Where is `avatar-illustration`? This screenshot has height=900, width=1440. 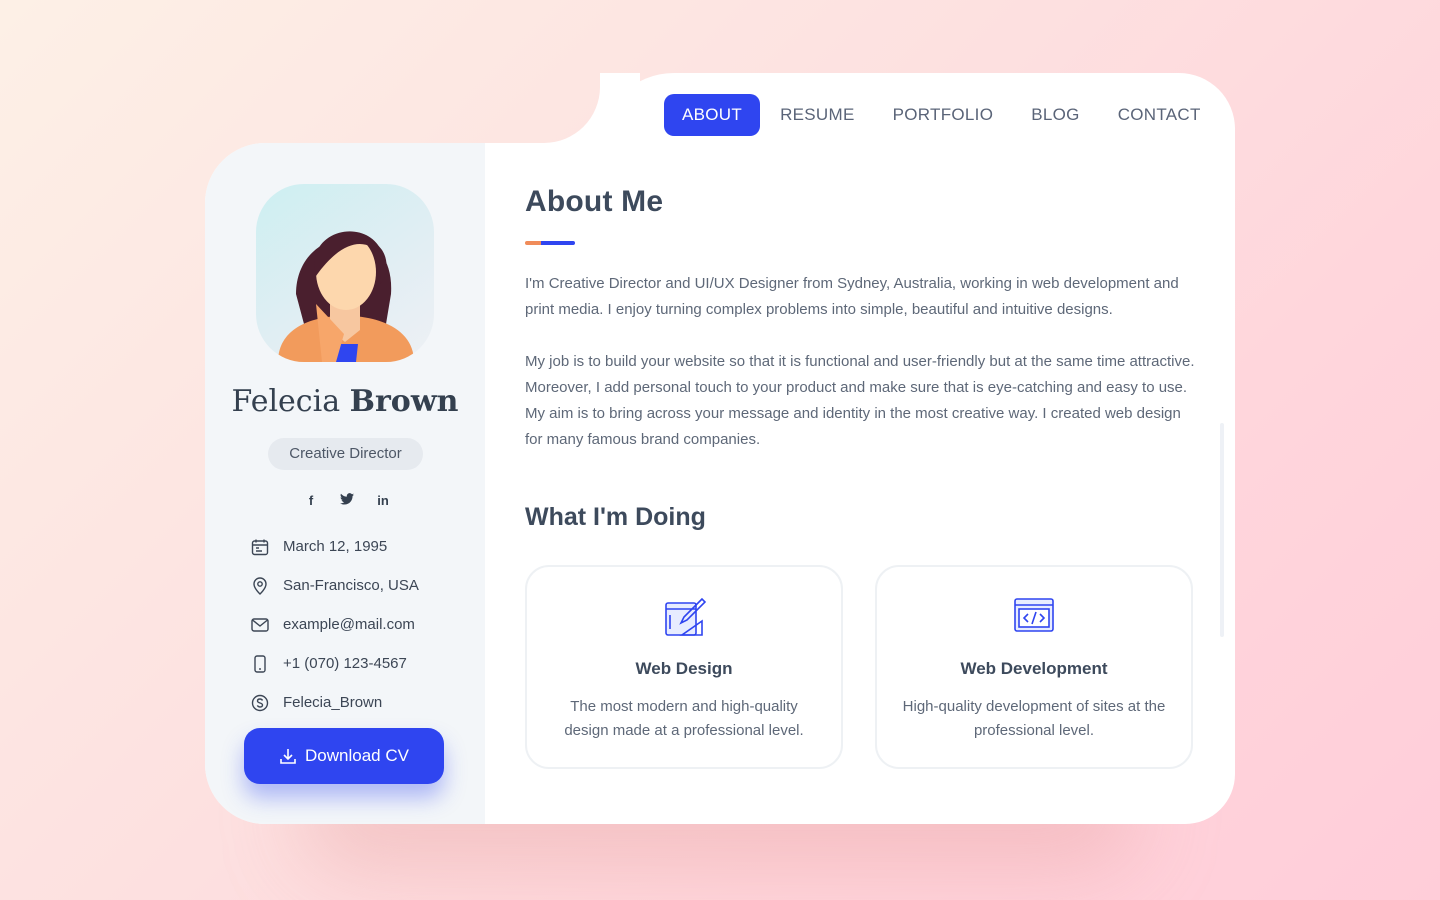
avatar-illustration is located at coordinates (346, 296).